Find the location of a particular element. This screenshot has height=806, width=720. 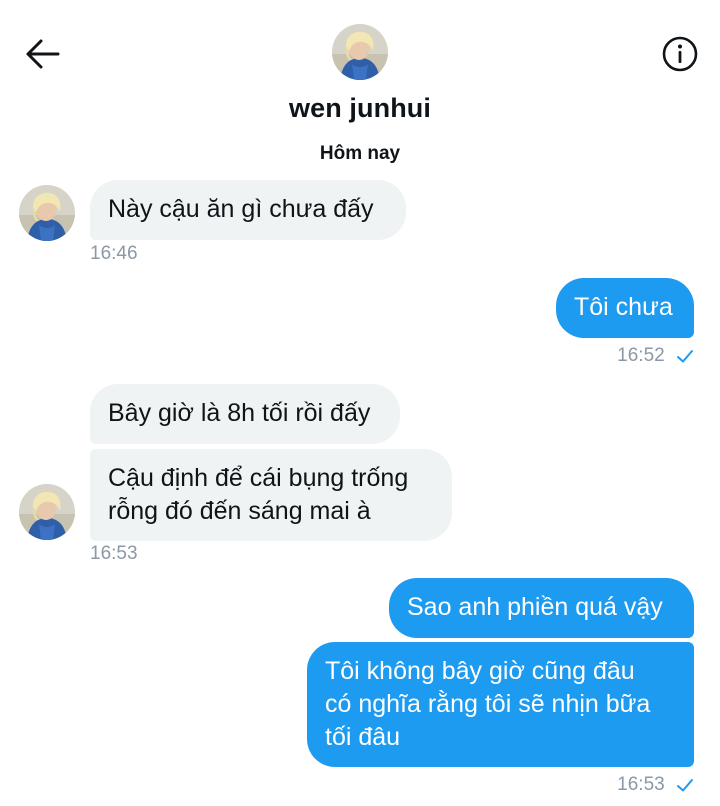

info-icon is located at coordinates (680, 54).